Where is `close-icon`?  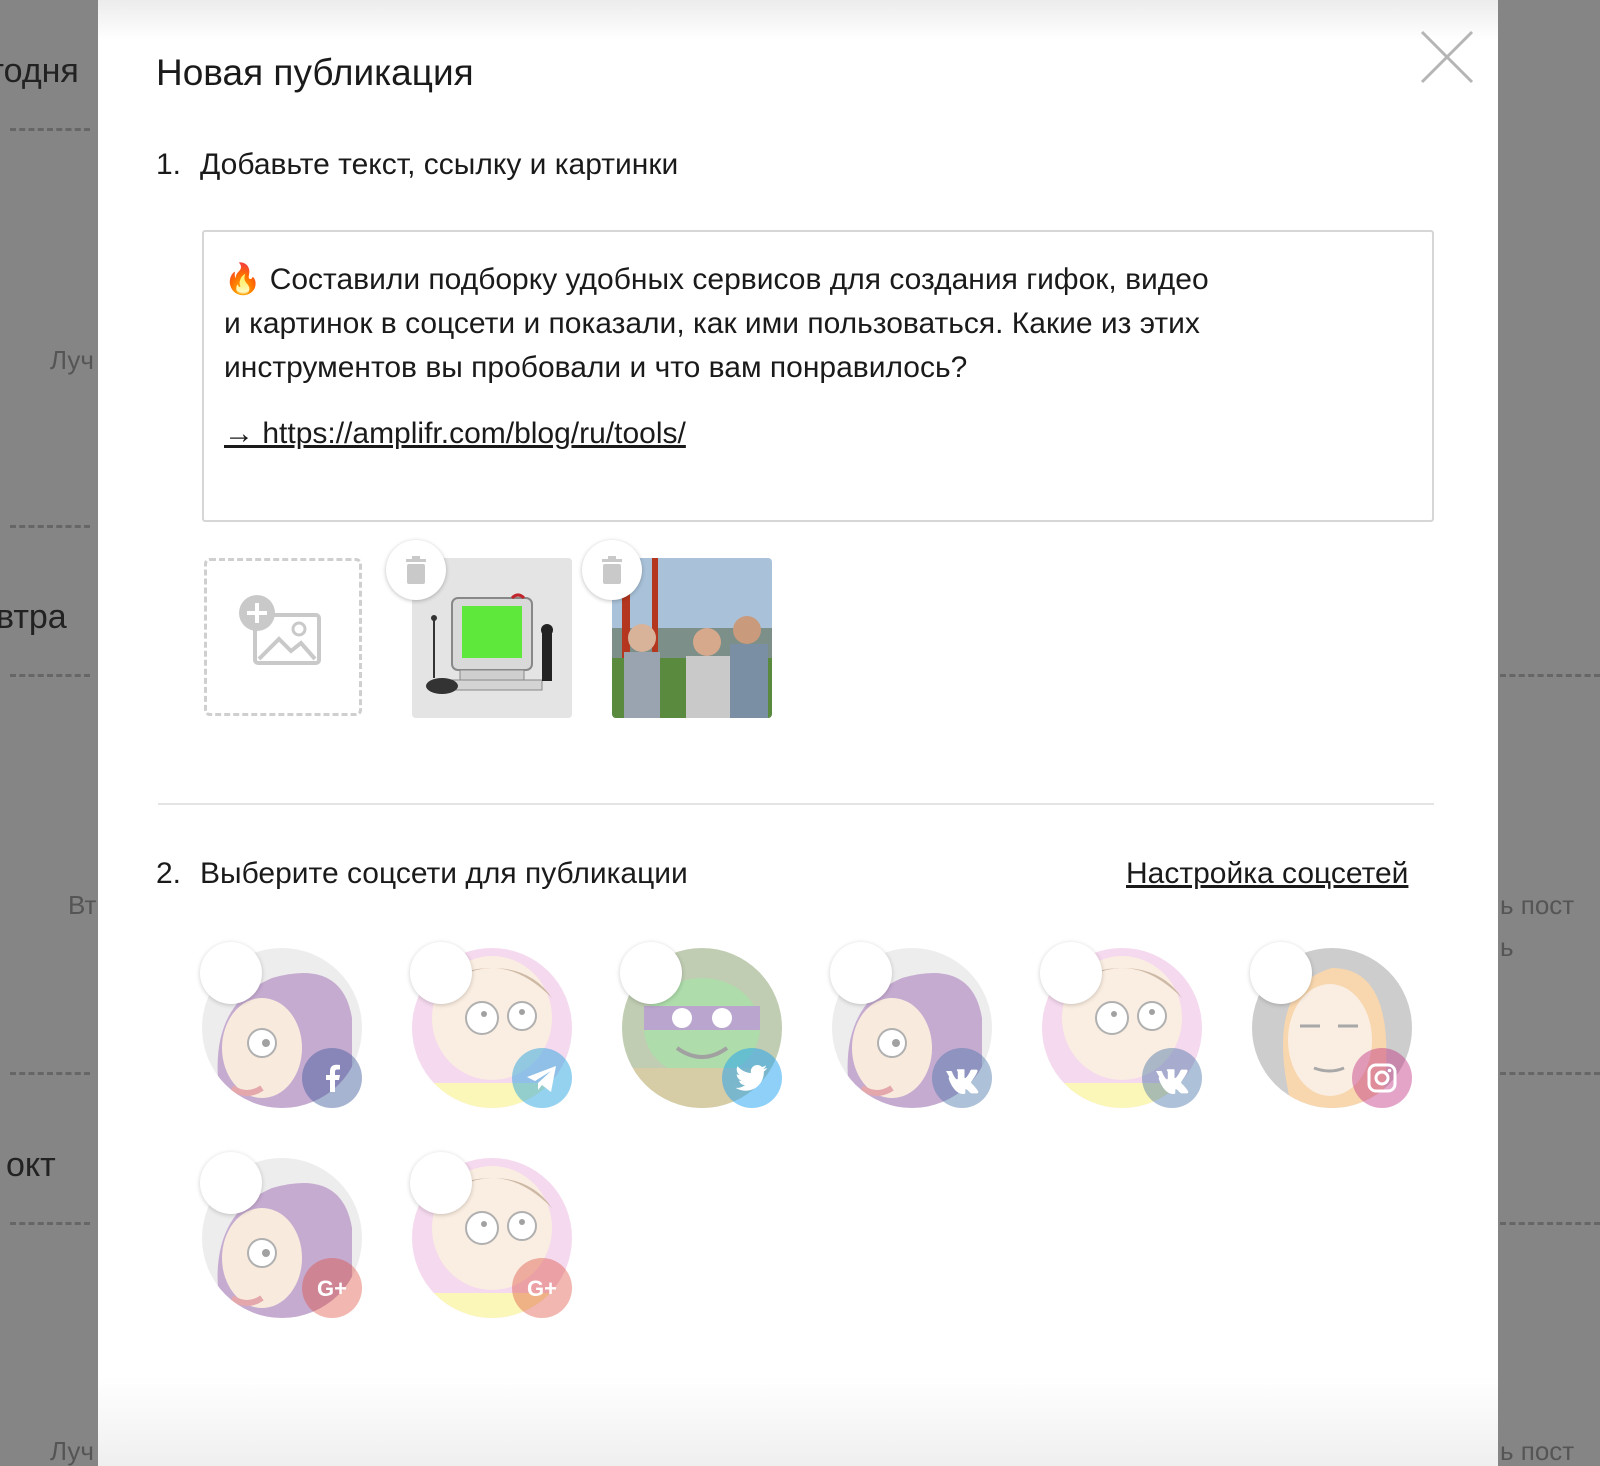 close-icon is located at coordinates (1447, 57).